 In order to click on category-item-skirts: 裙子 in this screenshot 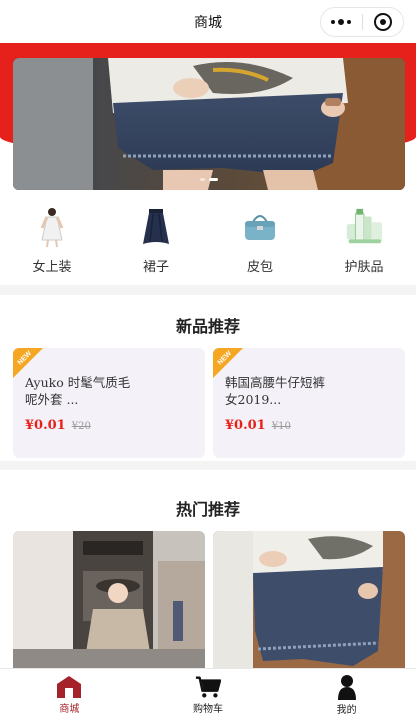, I will do `click(156, 241)`.